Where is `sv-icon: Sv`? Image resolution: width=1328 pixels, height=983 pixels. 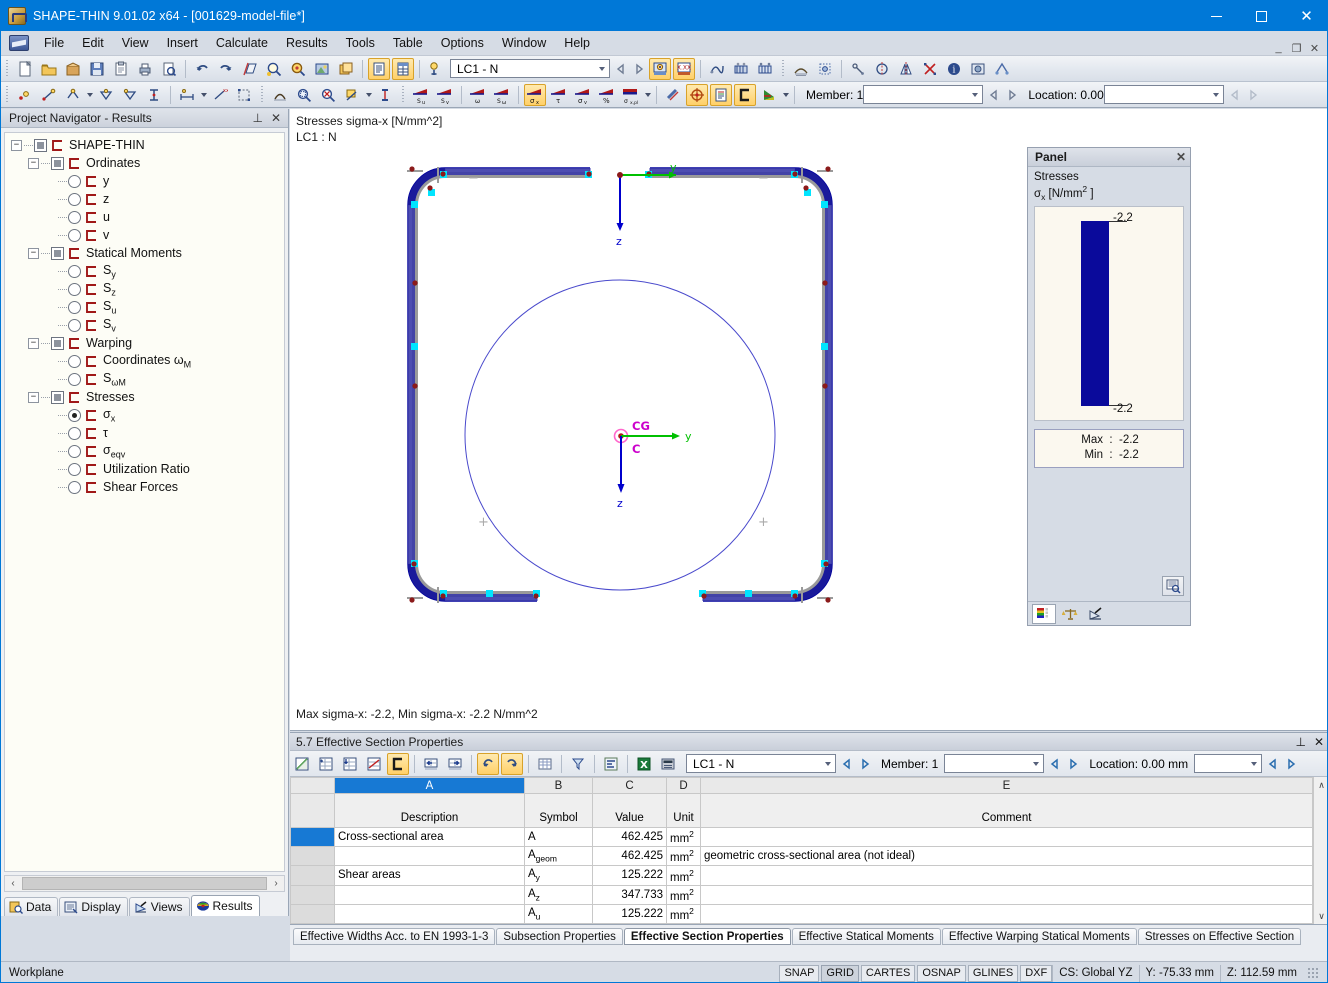
sv-icon: Sv is located at coordinates (445, 95).